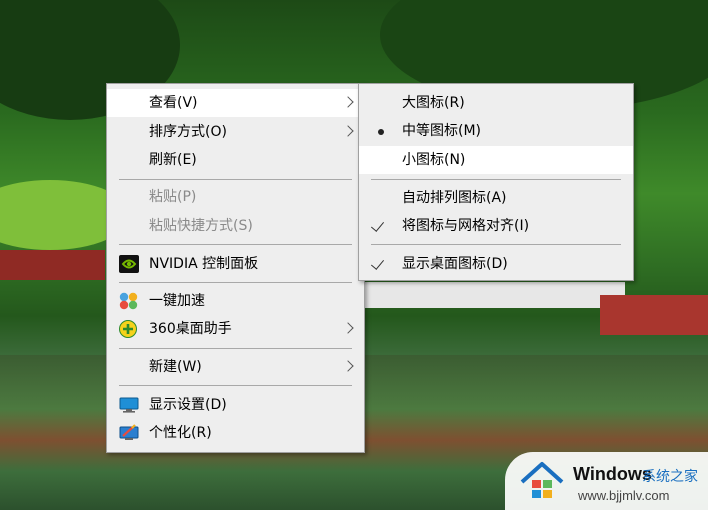 Image resolution: width=708 pixels, height=510 pixels. I want to click on menu-item-label: 将图标与网格对齐(I), so click(466, 226).